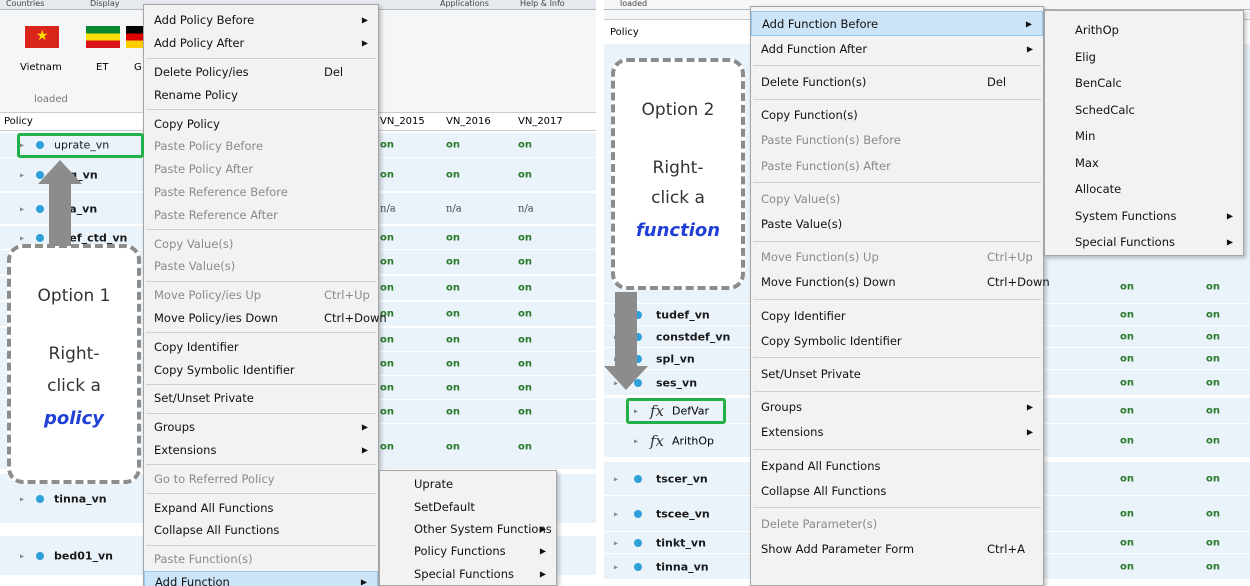 Image resolution: width=1250 pixels, height=586 pixels. What do you see at coordinates (468, 121) in the screenshot?
I see `col-vn2016: VN_2016` at bounding box center [468, 121].